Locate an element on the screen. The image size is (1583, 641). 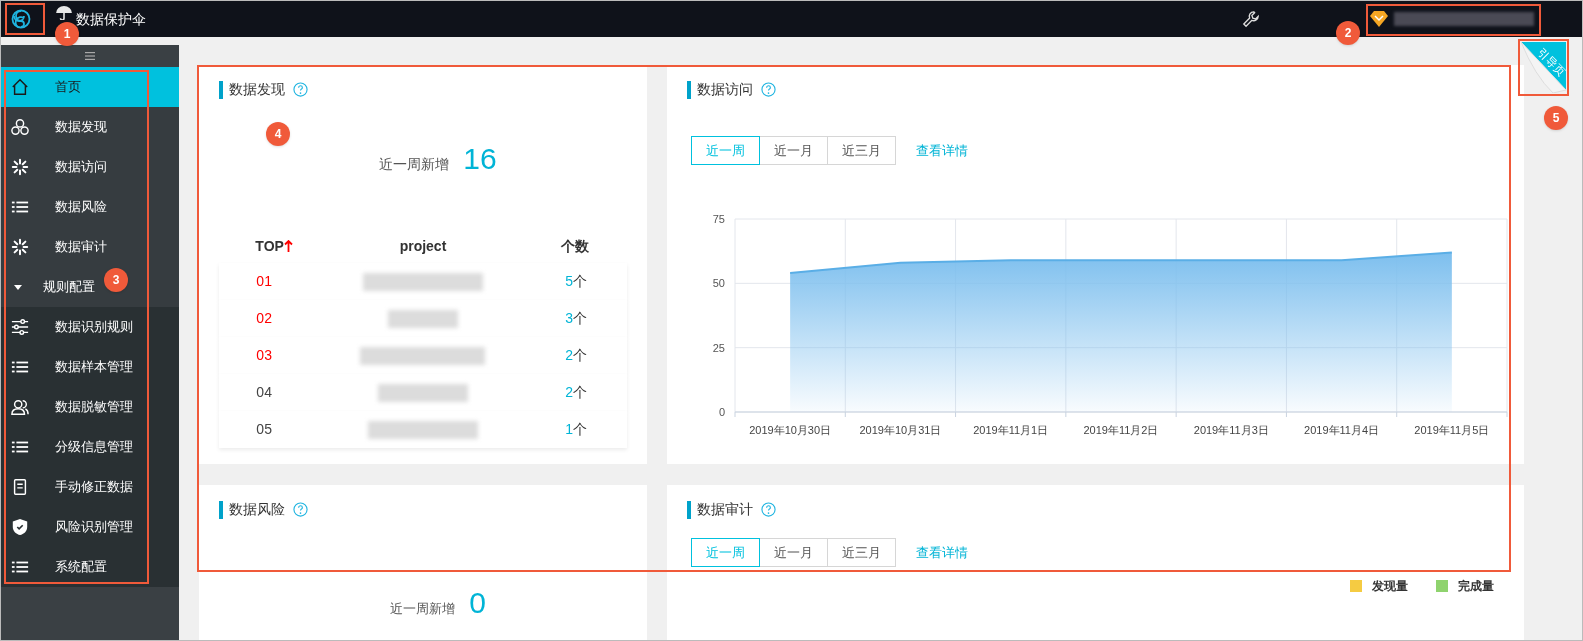
document-icon is located at coordinates (20, 487).